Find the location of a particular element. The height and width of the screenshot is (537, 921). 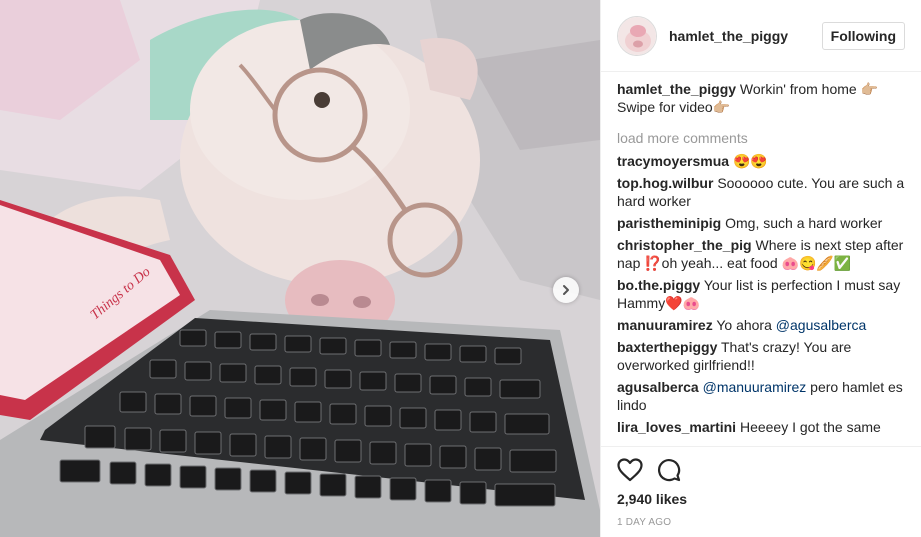

post-actions: 2,940 likes 1 DAY AGO is located at coordinates (761, 487).